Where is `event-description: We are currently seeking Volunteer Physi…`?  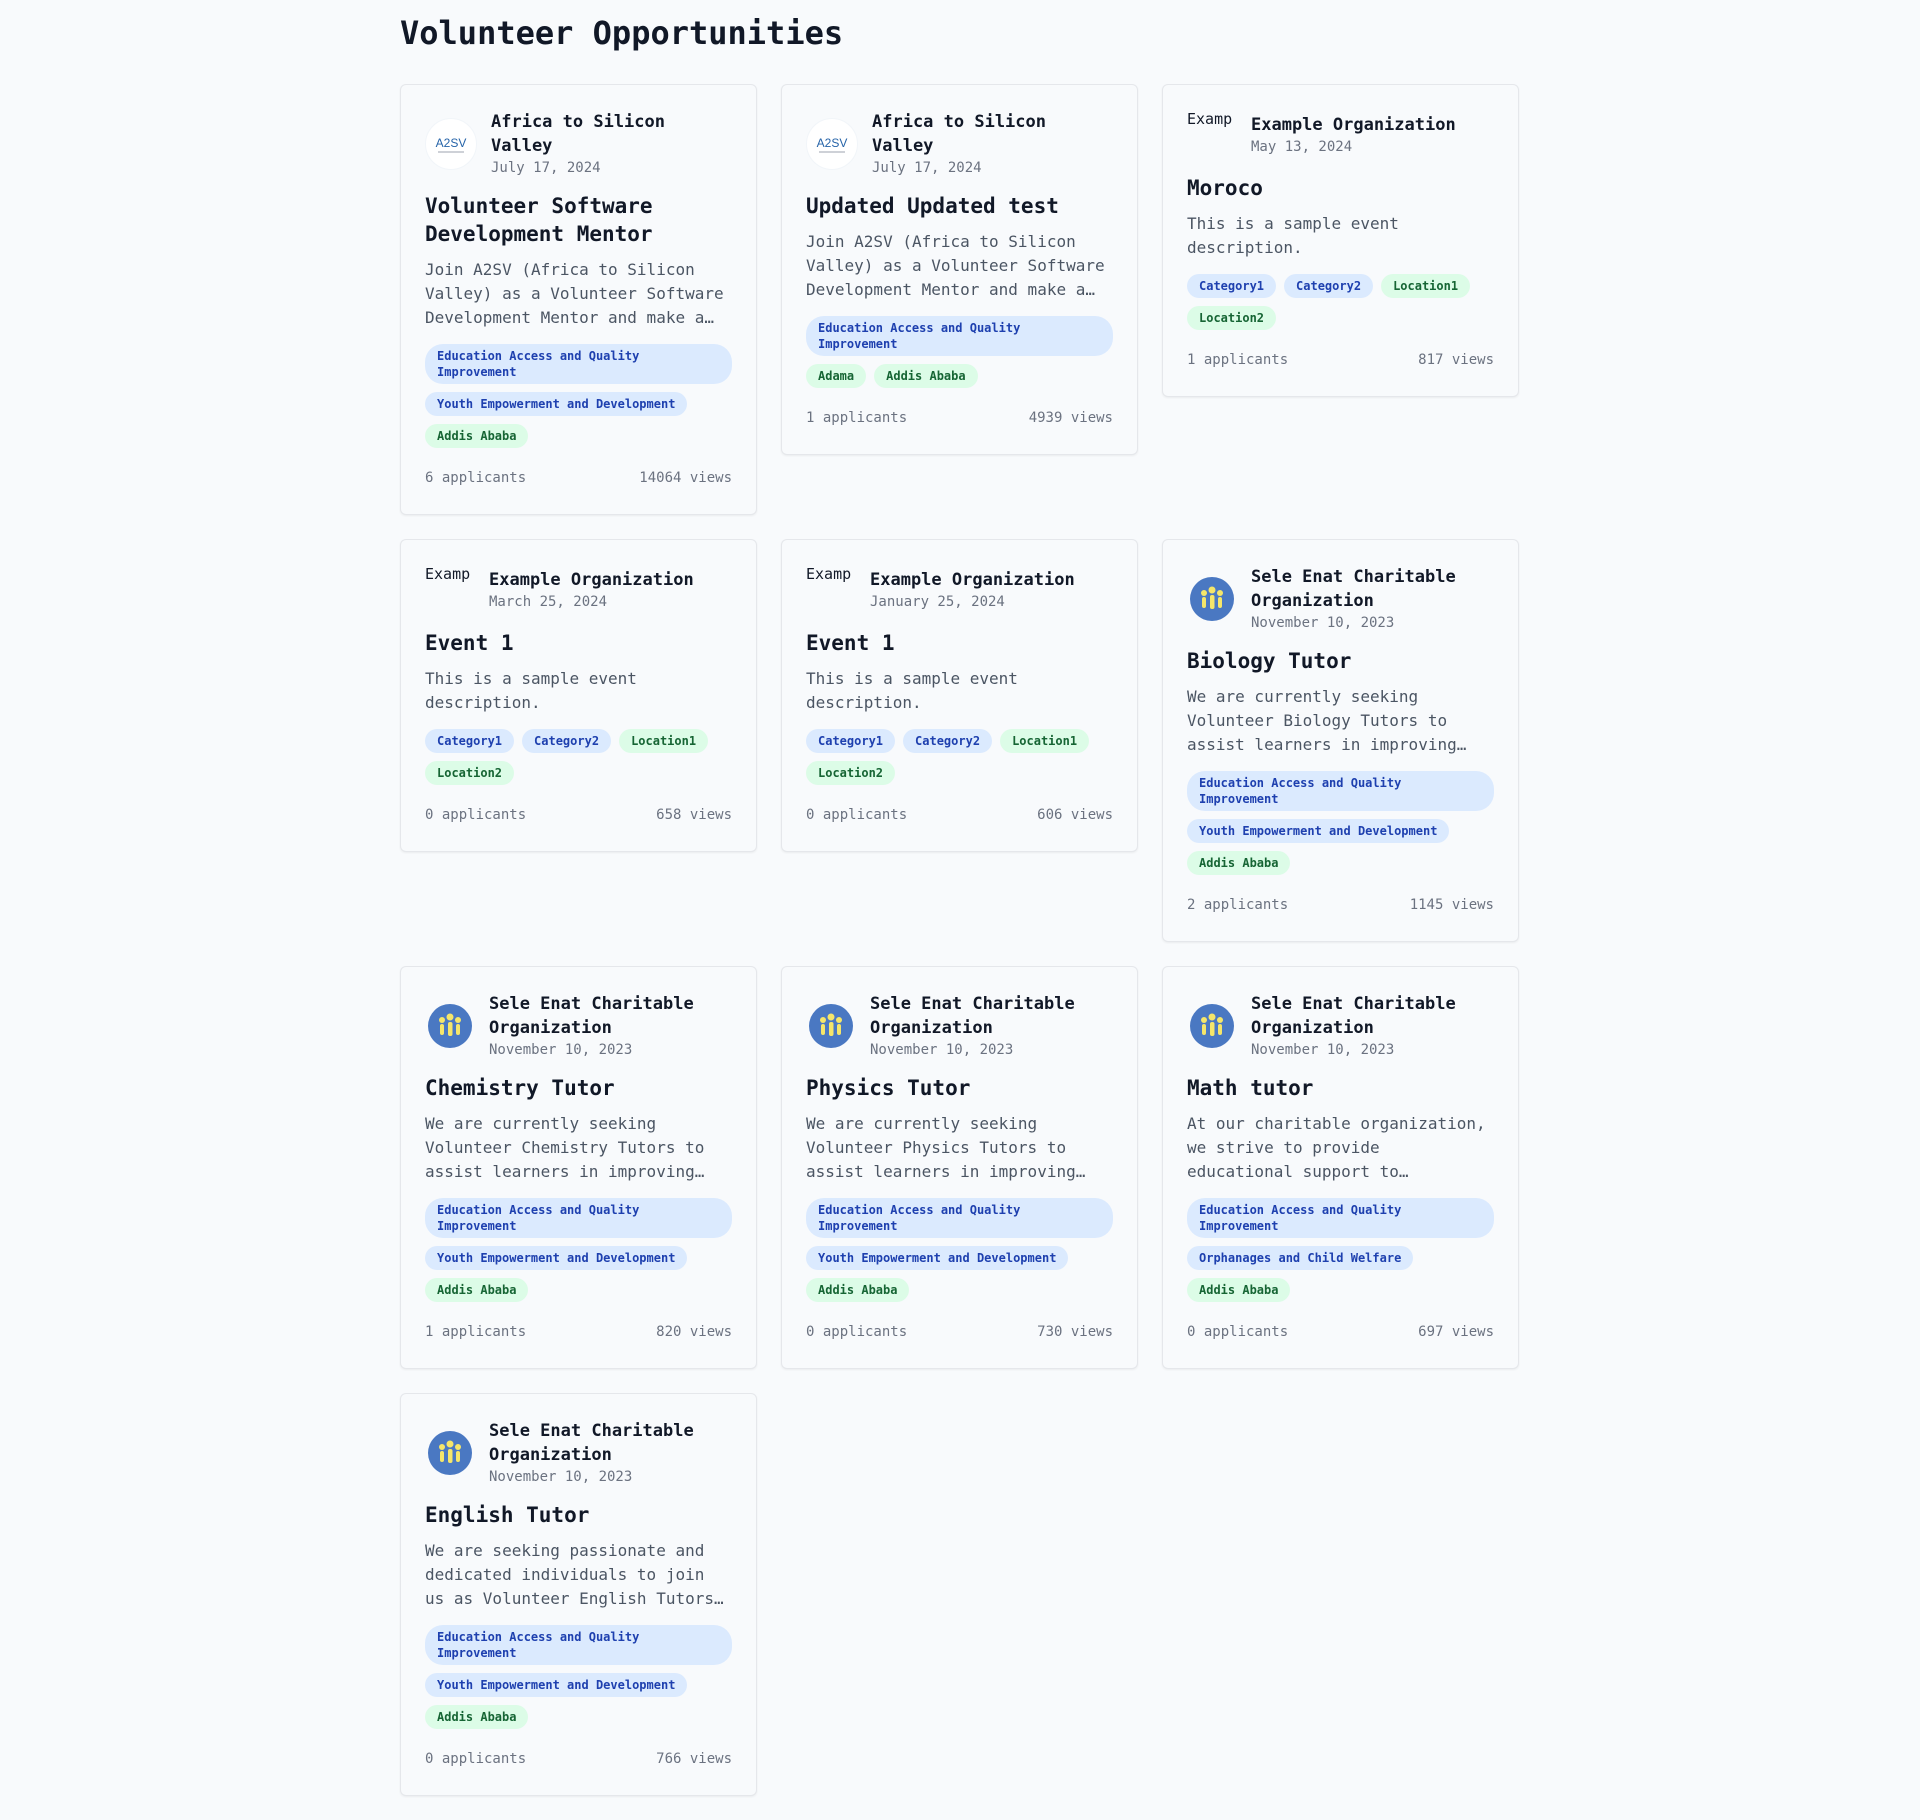 event-description: We are currently seeking Volunteer Physi… is located at coordinates (946, 1147).